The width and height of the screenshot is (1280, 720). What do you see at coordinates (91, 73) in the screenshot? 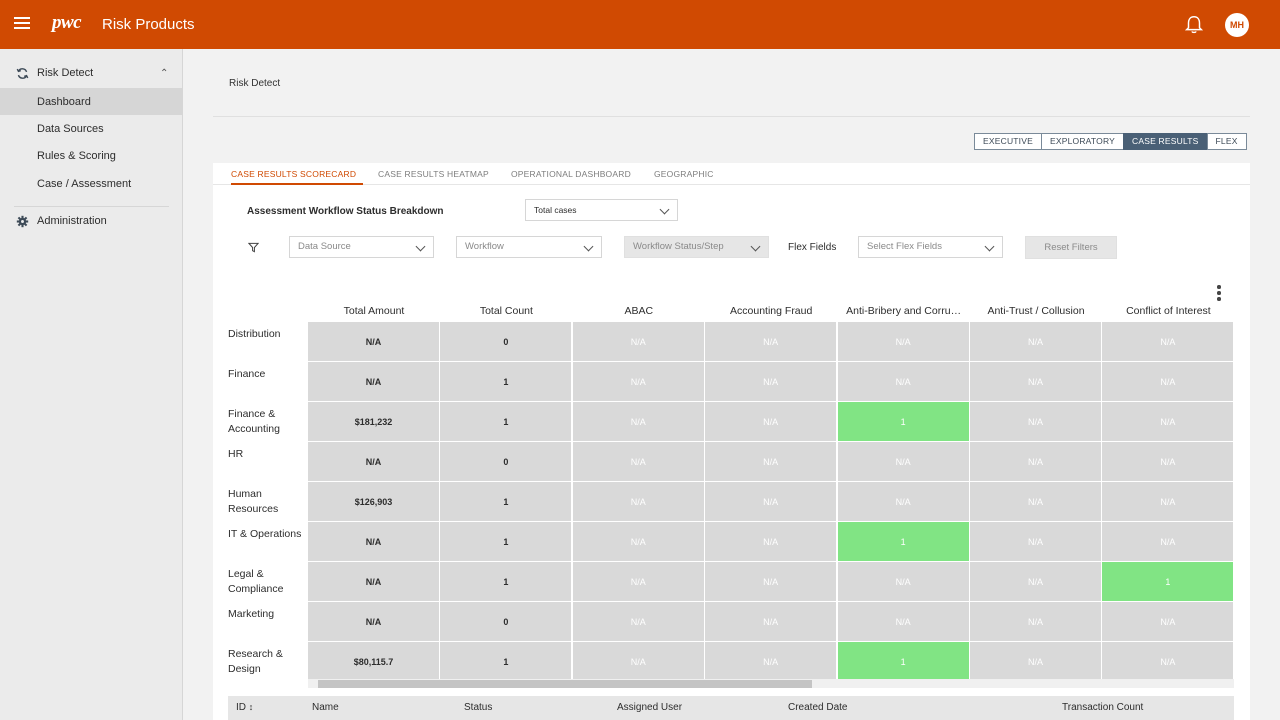
I see `sidebar-section-risk-detect: Risk Detect ⌃` at bounding box center [91, 73].